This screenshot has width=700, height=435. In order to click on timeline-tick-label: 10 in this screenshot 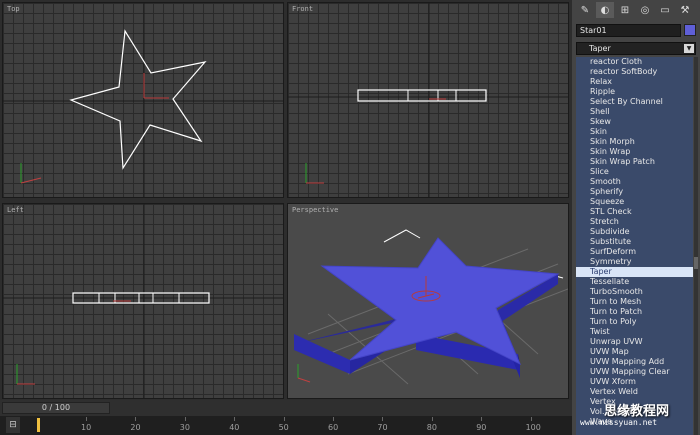, I will do `click(86, 427)`.